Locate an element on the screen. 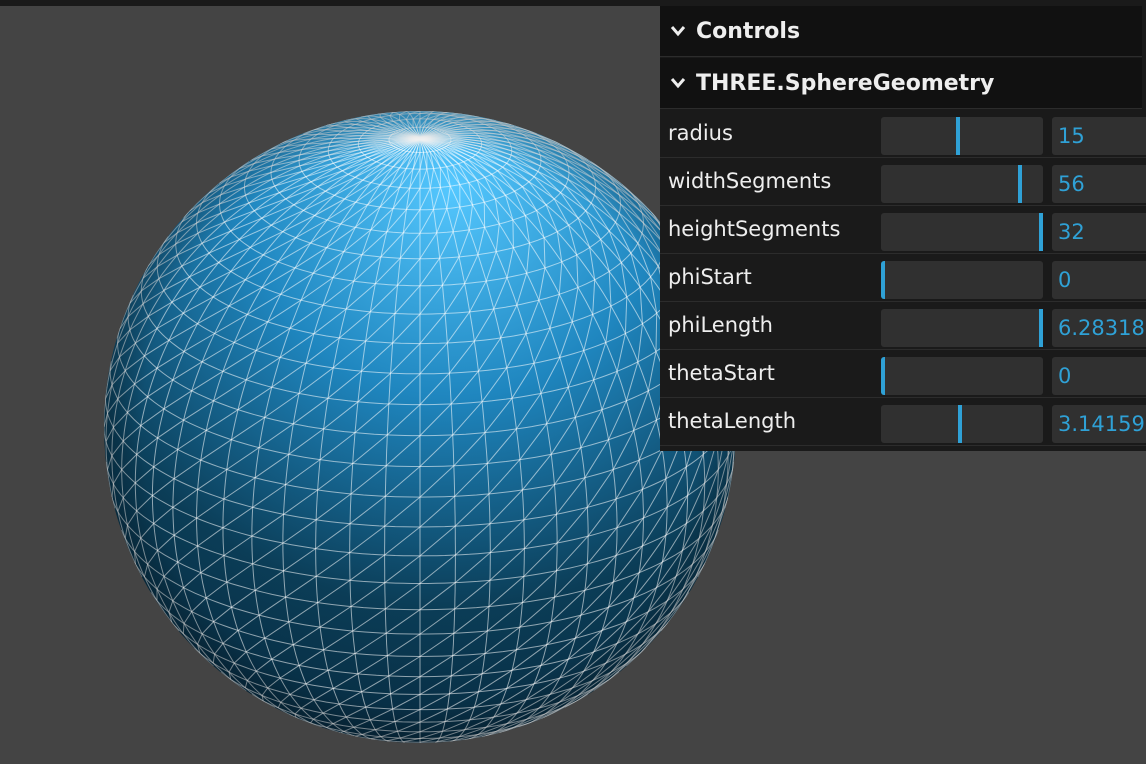 The image size is (1146, 764). param-label-theta-length: thetaLength is located at coordinates (732, 421).